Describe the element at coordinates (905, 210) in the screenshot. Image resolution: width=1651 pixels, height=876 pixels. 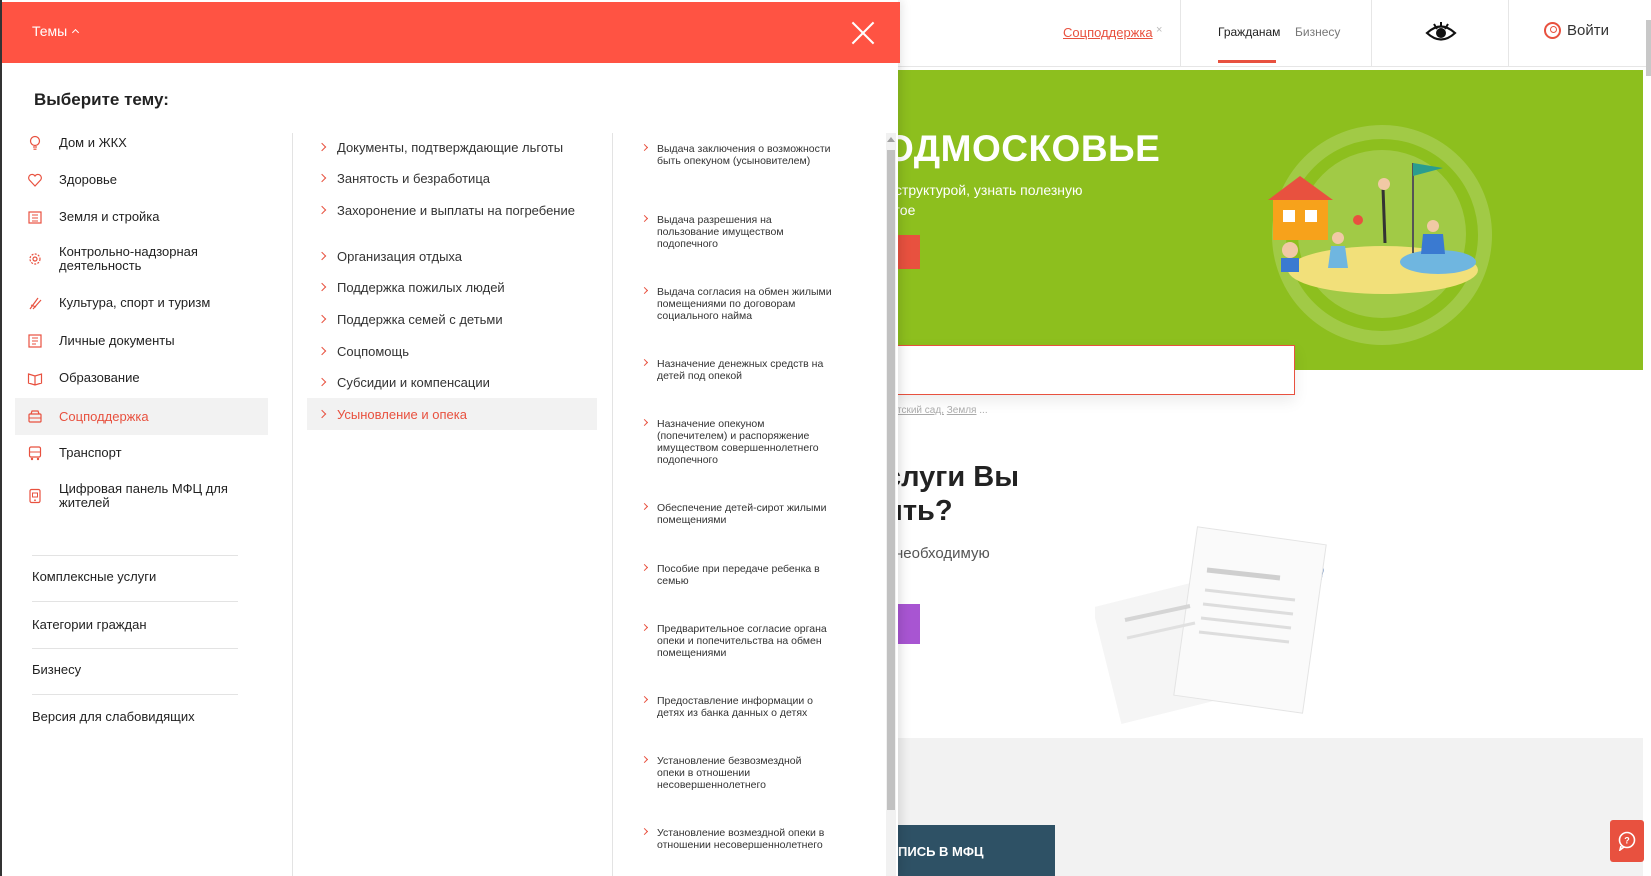
I see `hero-subtitle-line2: гое` at that location.